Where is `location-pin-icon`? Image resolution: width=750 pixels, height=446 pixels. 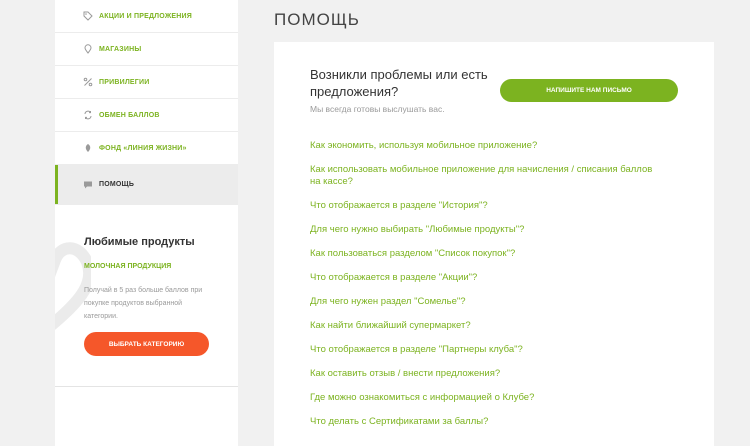 location-pin-icon is located at coordinates (88, 49).